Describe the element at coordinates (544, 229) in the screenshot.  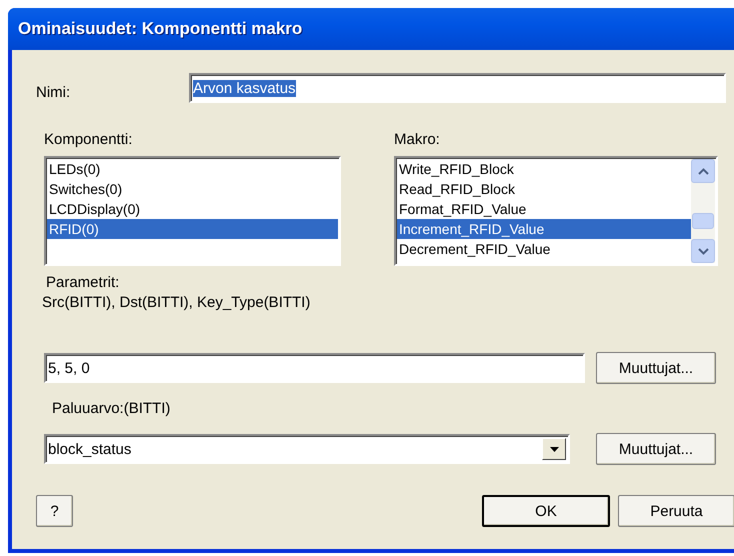
I see `list-item: Increment_RFID_Value` at that location.